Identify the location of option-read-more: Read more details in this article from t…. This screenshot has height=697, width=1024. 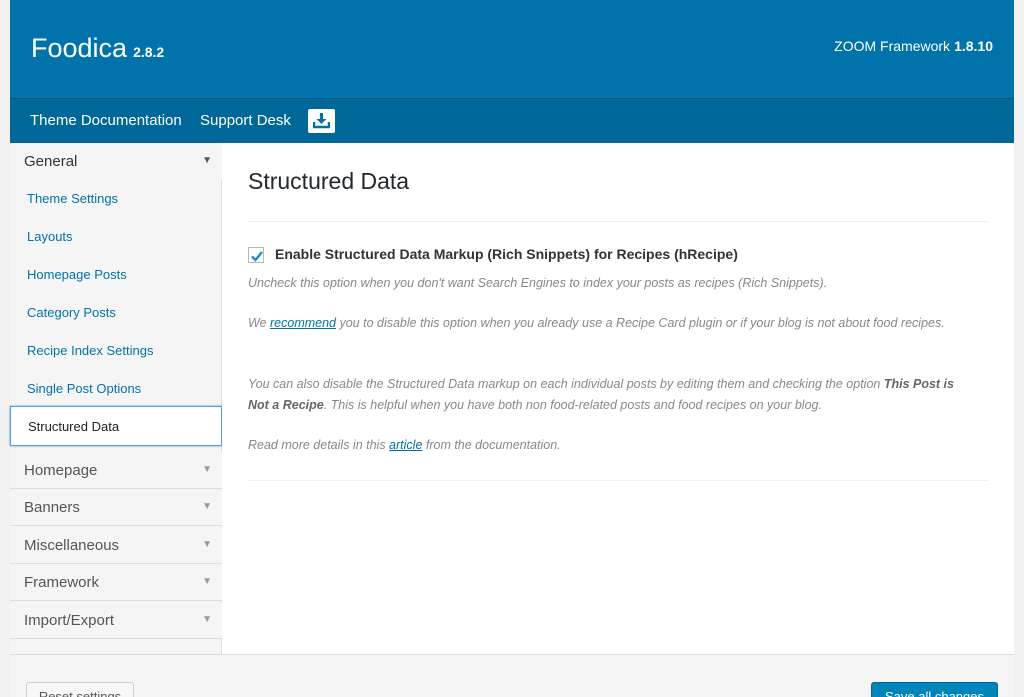
(404, 445).